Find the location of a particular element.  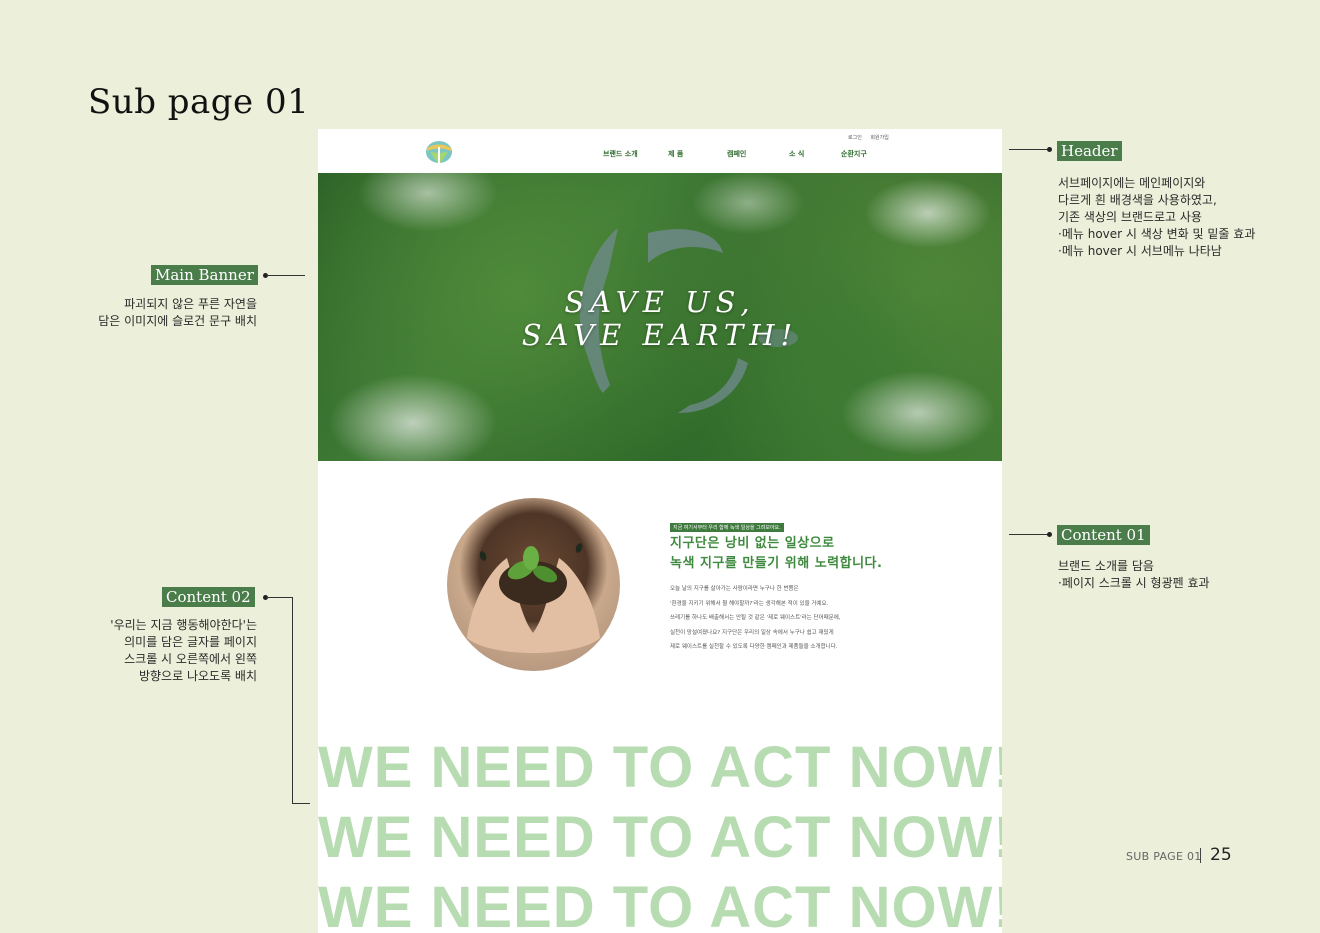

footer-separator is located at coordinates (1200, 855).